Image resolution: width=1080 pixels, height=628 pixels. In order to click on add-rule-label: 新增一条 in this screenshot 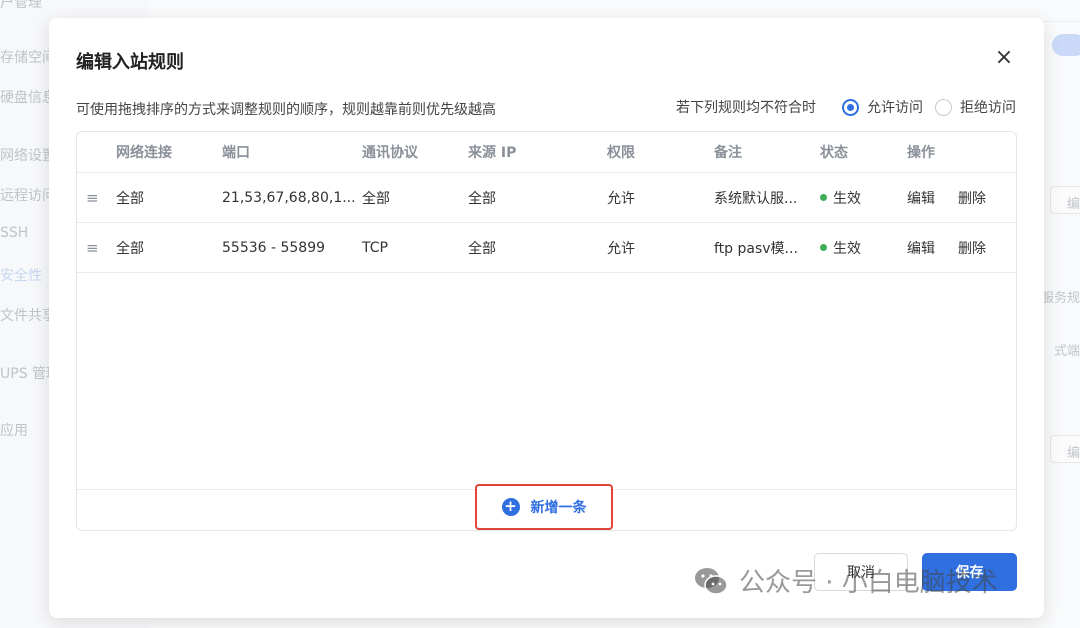, I will do `click(558, 508)`.